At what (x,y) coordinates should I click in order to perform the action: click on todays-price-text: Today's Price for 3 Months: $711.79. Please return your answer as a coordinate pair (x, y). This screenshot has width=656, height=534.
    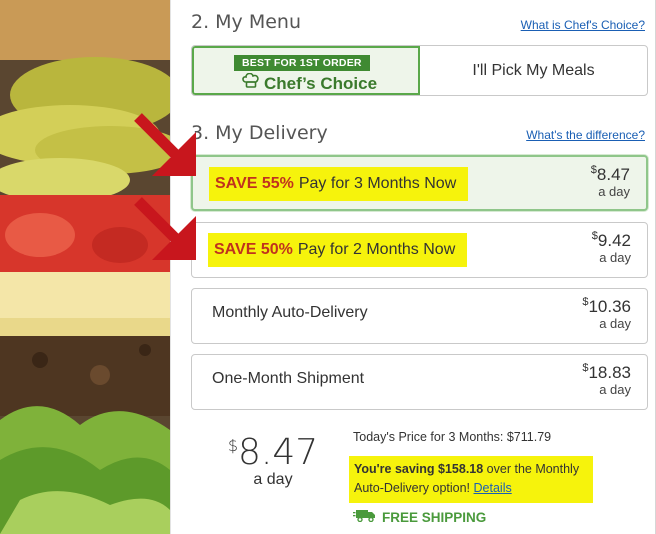
    Looking at the image, I should click on (452, 437).